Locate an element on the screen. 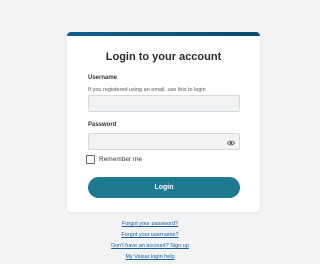  eye-icon is located at coordinates (231, 143).